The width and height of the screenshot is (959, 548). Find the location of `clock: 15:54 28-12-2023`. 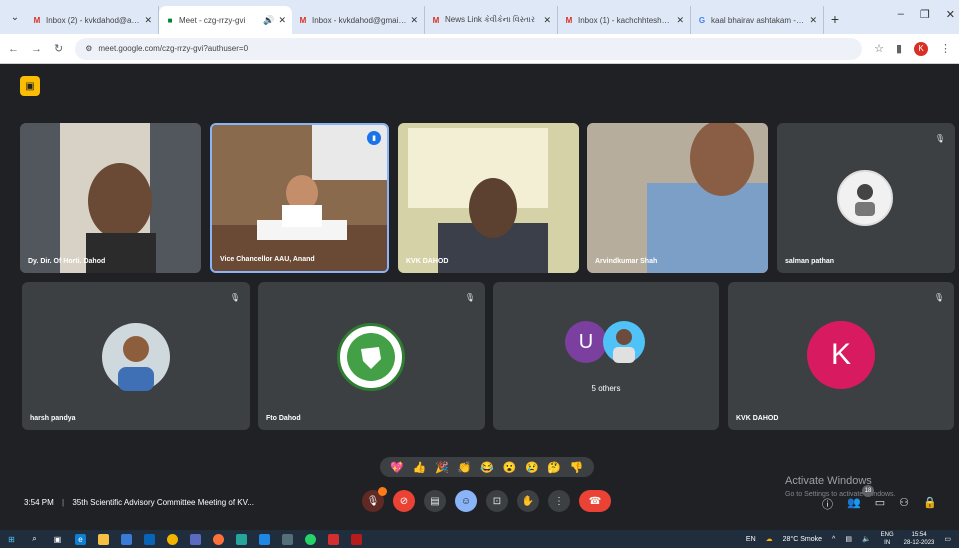

clock: 15:54 28-12-2023 is located at coordinates (919, 539).